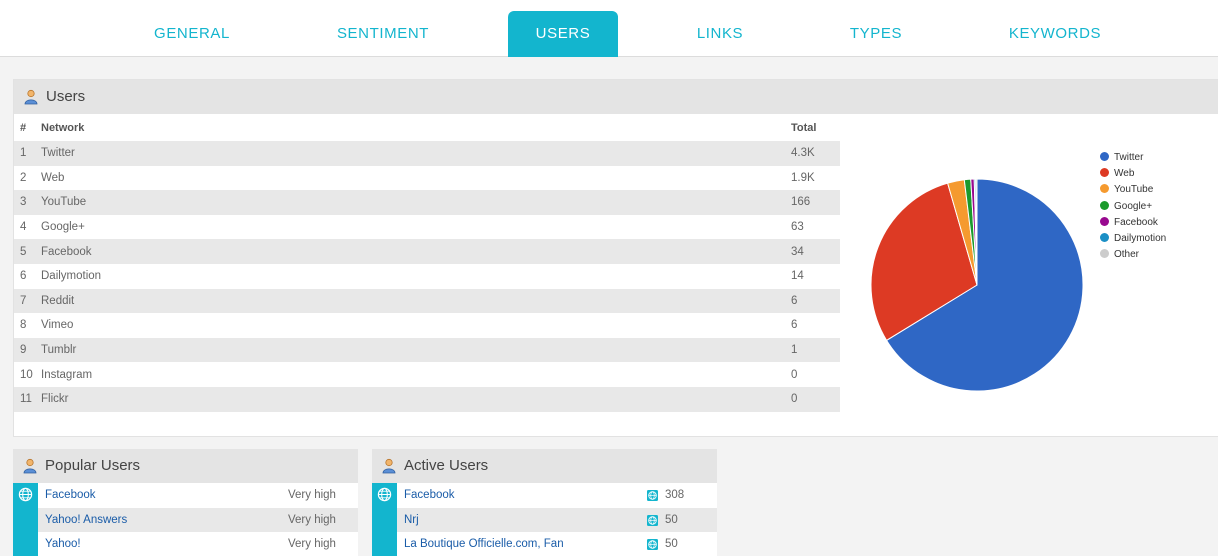 This screenshot has width=1218, height=556. I want to click on list-item: Yahoo! Very high, so click(198, 544).